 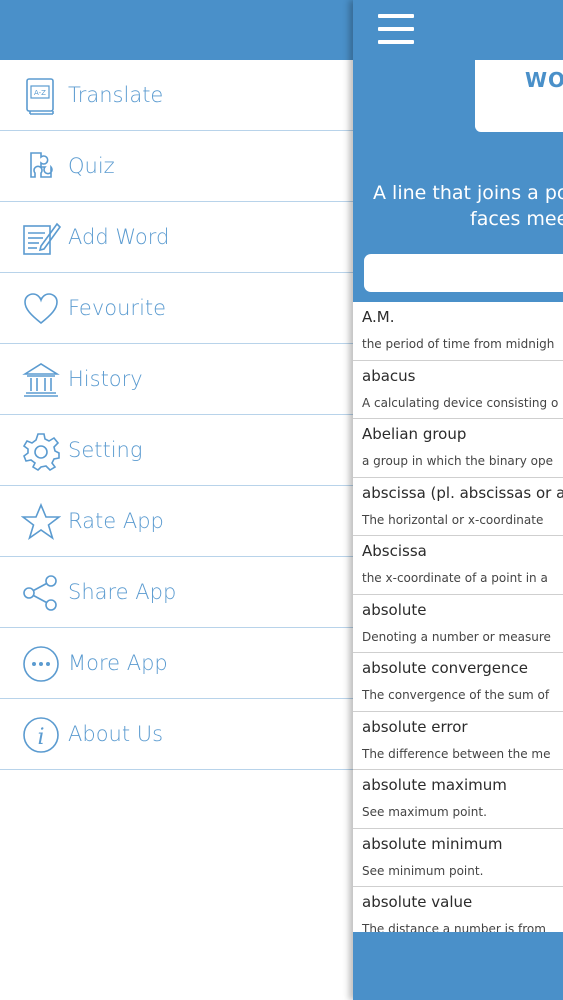 What do you see at coordinates (414, 434) in the screenshot?
I see `word-term: Abelian group` at bounding box center [414, 434].